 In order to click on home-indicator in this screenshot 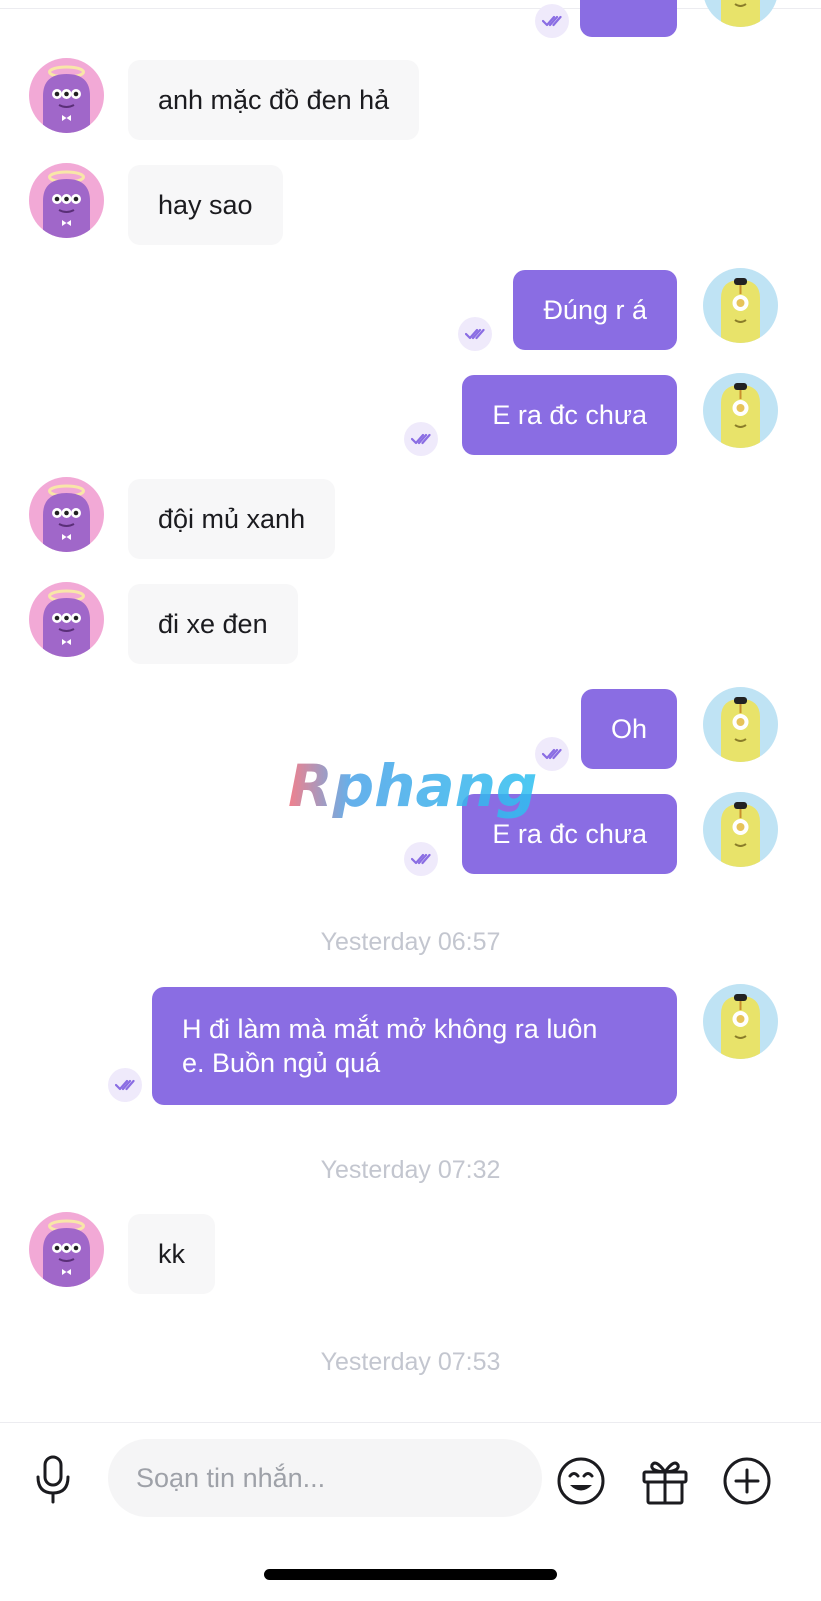, I will do `click(410, 1574)`.